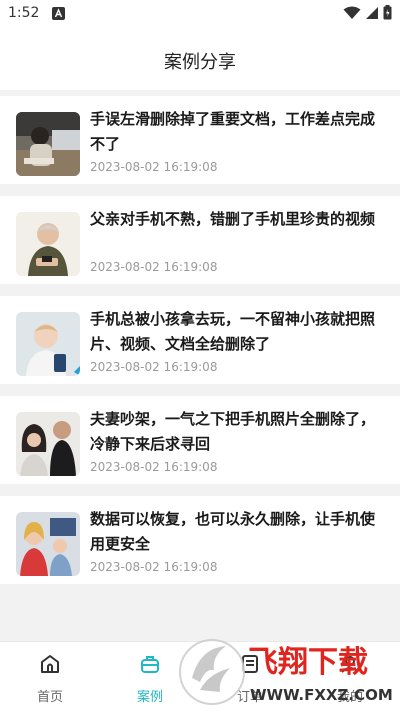  What do you see at coordinates (50, 664) in the screenshot?
I see `home-icon` at bounding box center [50, 664].